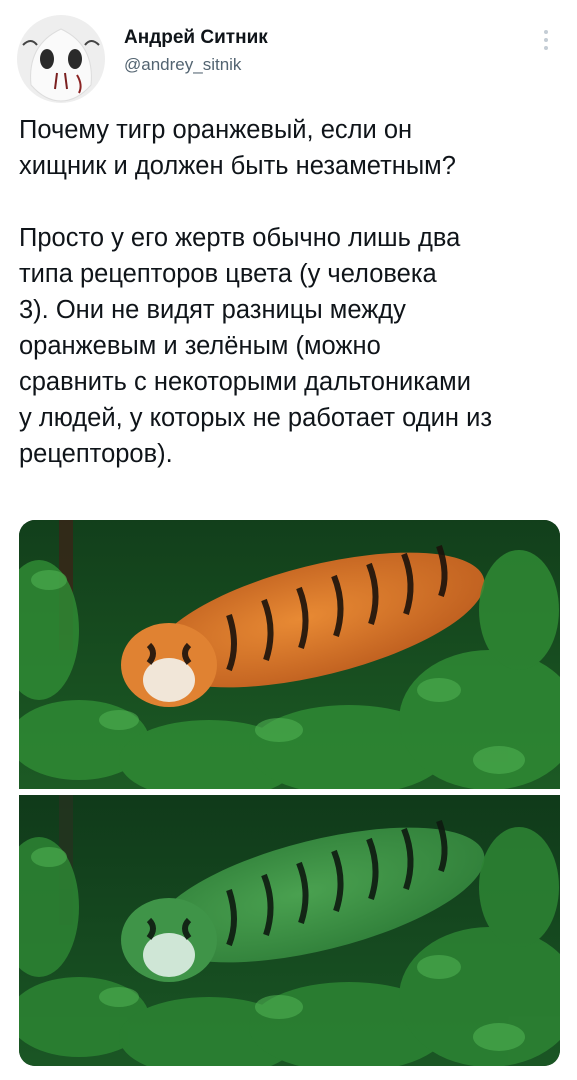 The height and width of the screenshot is (1080, 577). I want to click on author-name: Андрей Ситник, so click(196, 38).